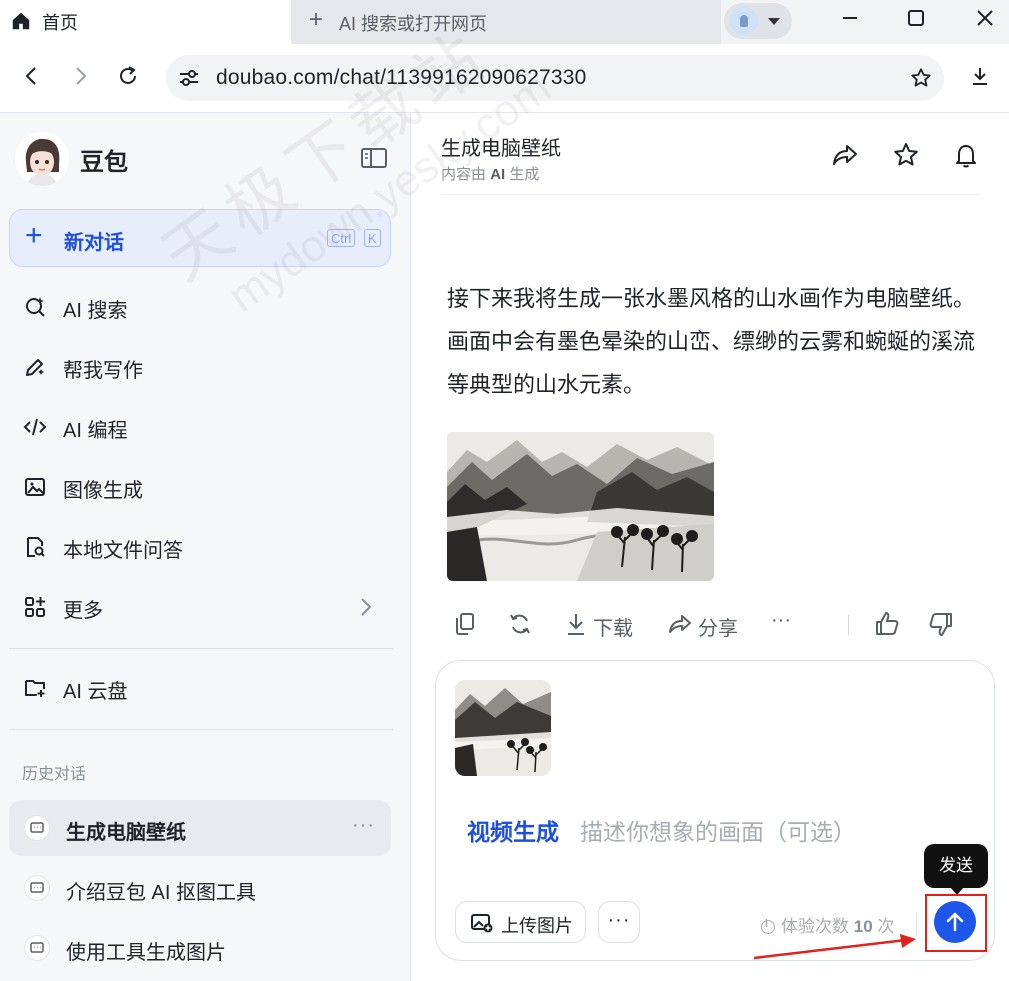 Image resolution: width=1009 pixels, height=981 pixels. I want to click on chevron-right-icon, so click(366, 607).